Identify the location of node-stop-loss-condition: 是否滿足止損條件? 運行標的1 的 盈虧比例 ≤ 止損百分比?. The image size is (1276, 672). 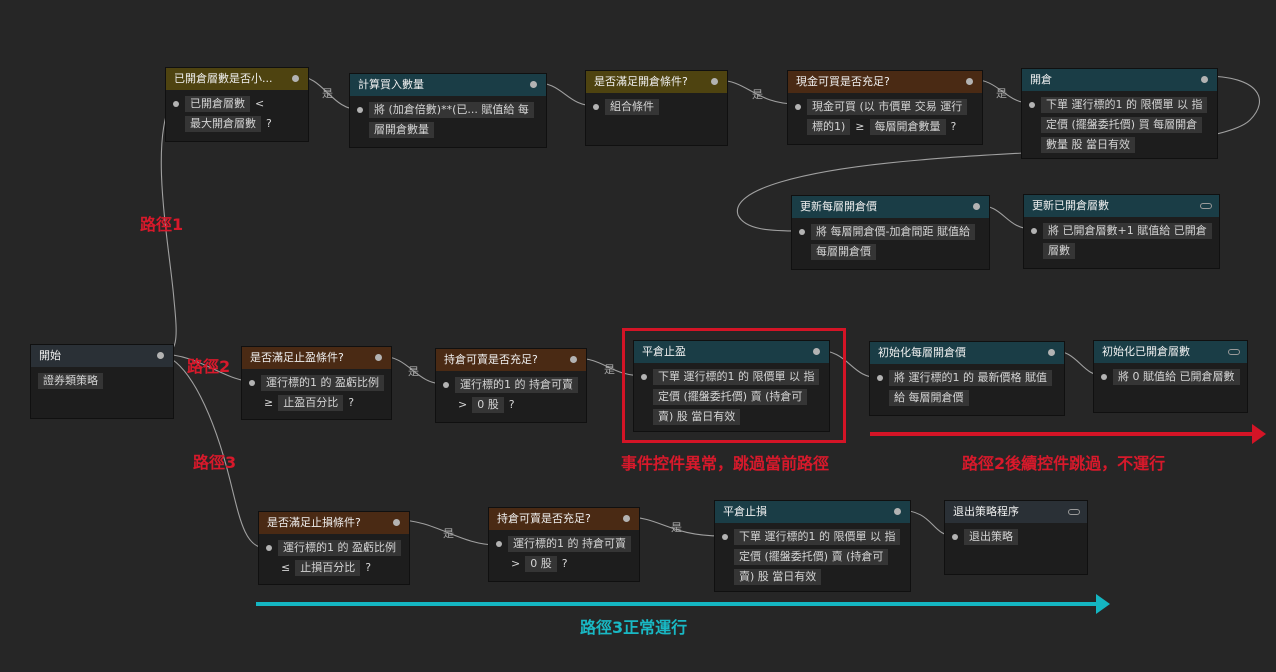
(334, 548).